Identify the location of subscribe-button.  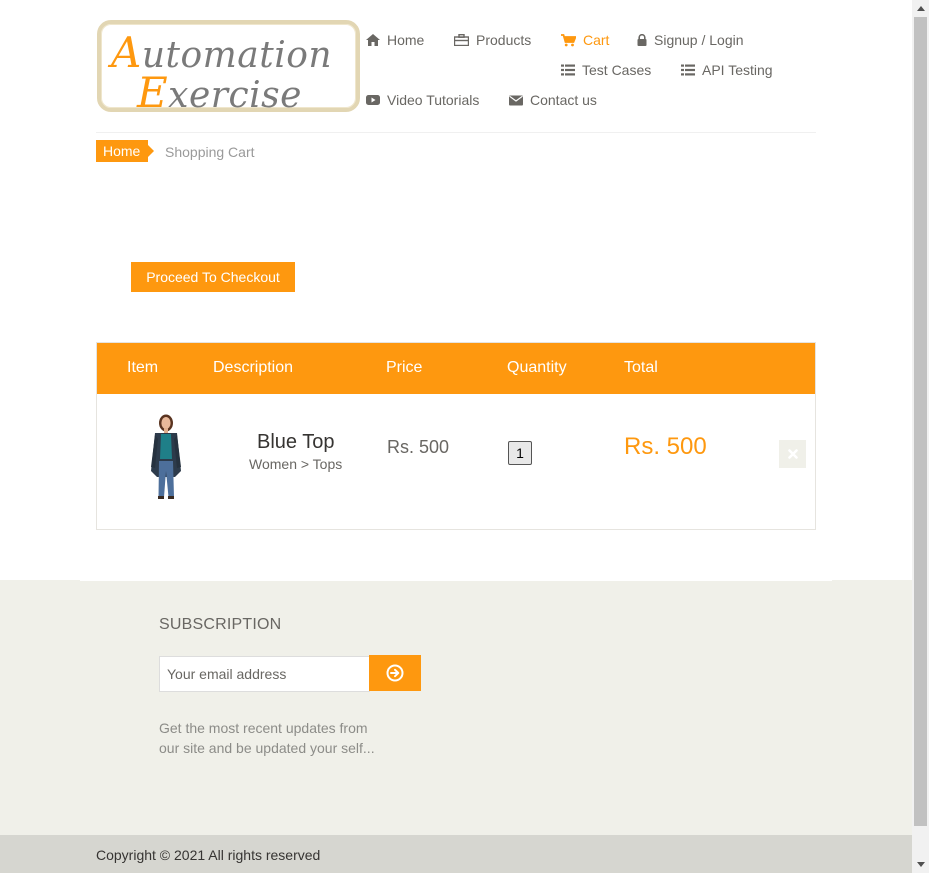
(395, 673).